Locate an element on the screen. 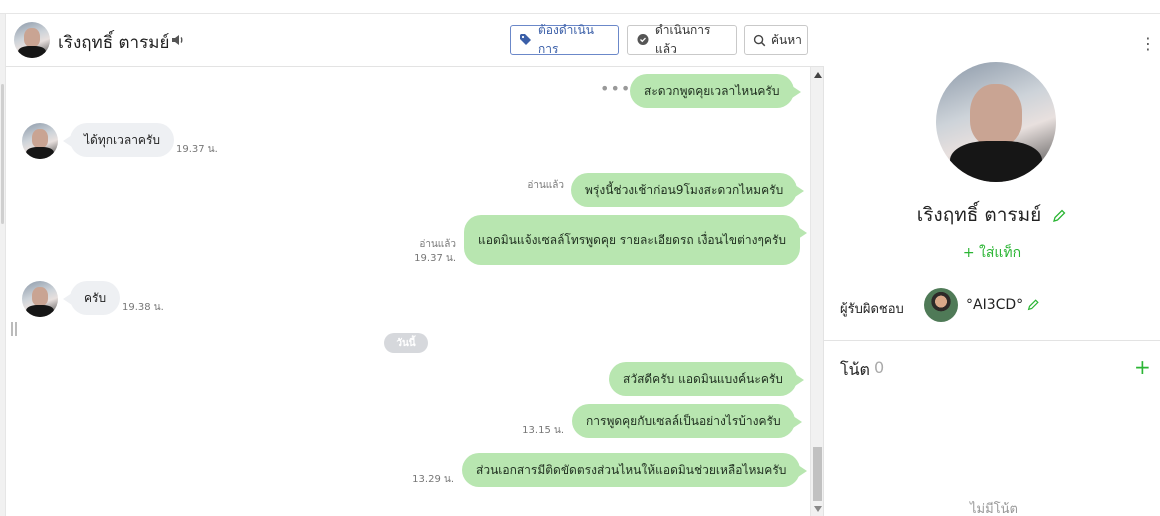  add-tag-button: + ใส่แท็ก is located at coordinates (992, 253).